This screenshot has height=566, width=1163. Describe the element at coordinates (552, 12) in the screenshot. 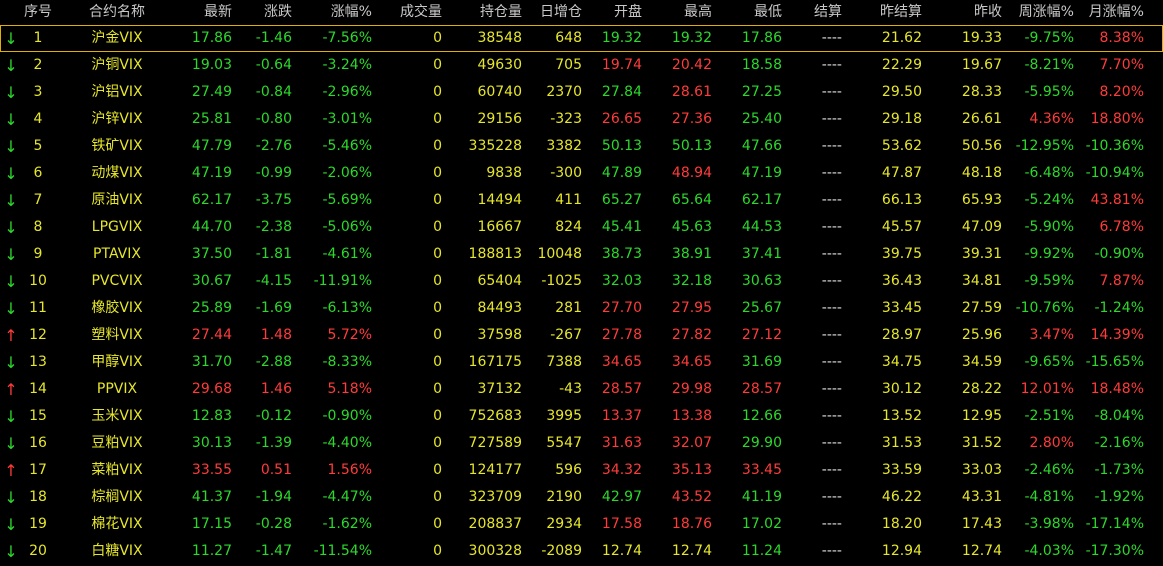

I see `header-col-oi-change: 日增仓` at that location.